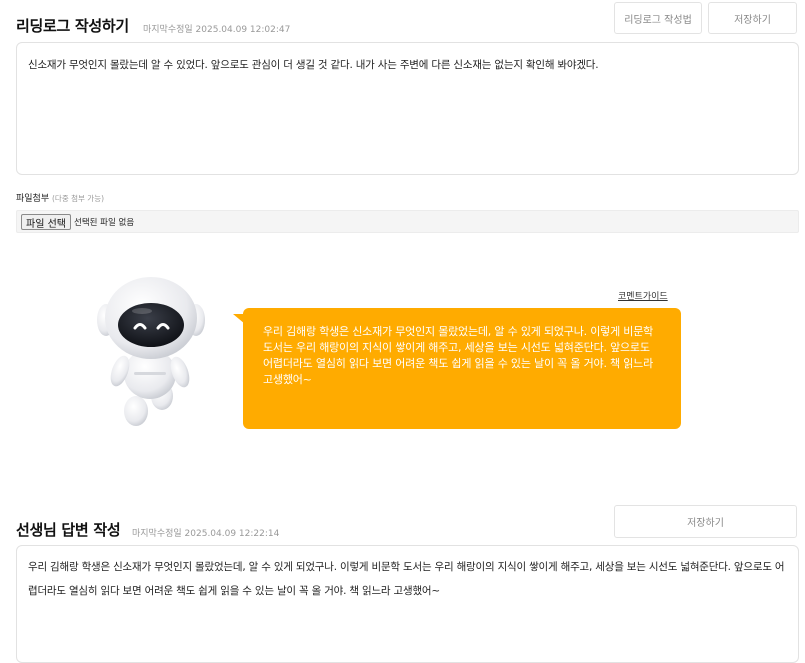 Image resolution: width=805 pixels, height=663 pixels. What do you see at coordinates (78, 198) in the screenshot?
I see `attachment-note: (다중 첨부 가능)` at bounding box center [78, 198].